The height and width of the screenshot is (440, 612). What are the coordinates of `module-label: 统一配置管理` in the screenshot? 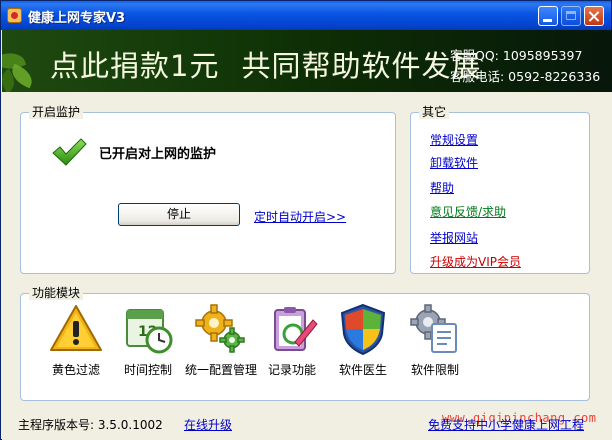 It's located at (221, 370).